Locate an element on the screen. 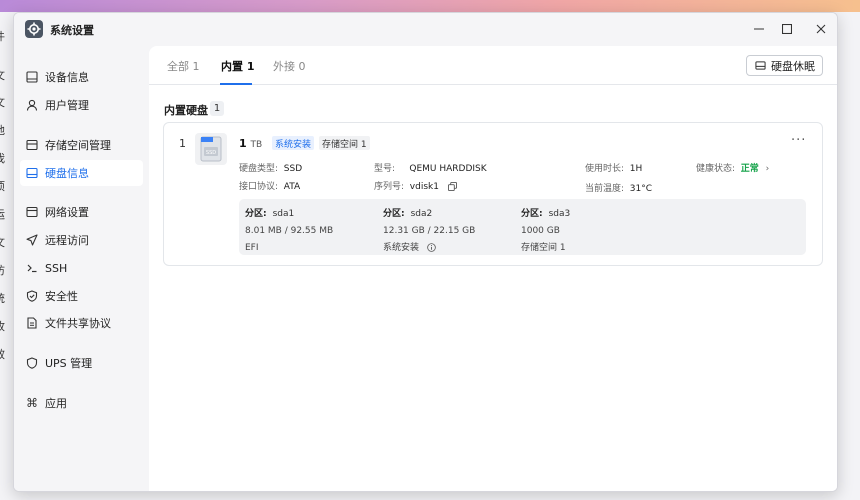  partition-usage: 12.31 GB / 22.15 GB is located at coordinates (429, 231).